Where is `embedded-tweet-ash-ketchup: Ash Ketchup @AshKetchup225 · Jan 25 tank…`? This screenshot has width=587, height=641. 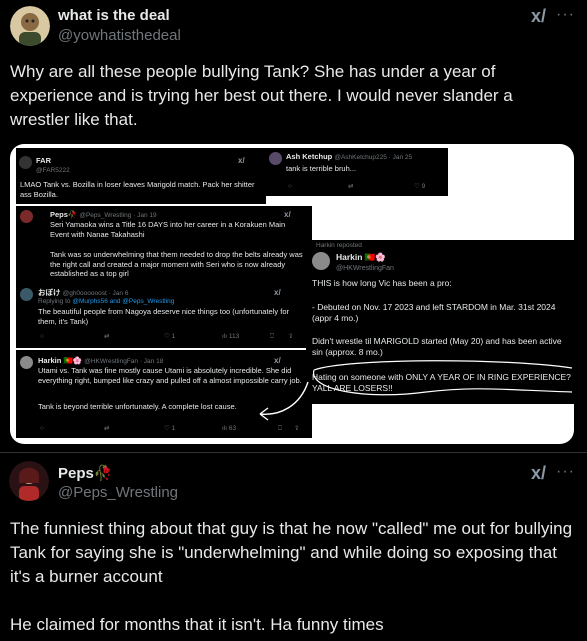 embedded-tweet-ash-ketchup: Ash Ketchup @AshKetchup225 · Jan 25 tank… is located at coordinates (357, 172).